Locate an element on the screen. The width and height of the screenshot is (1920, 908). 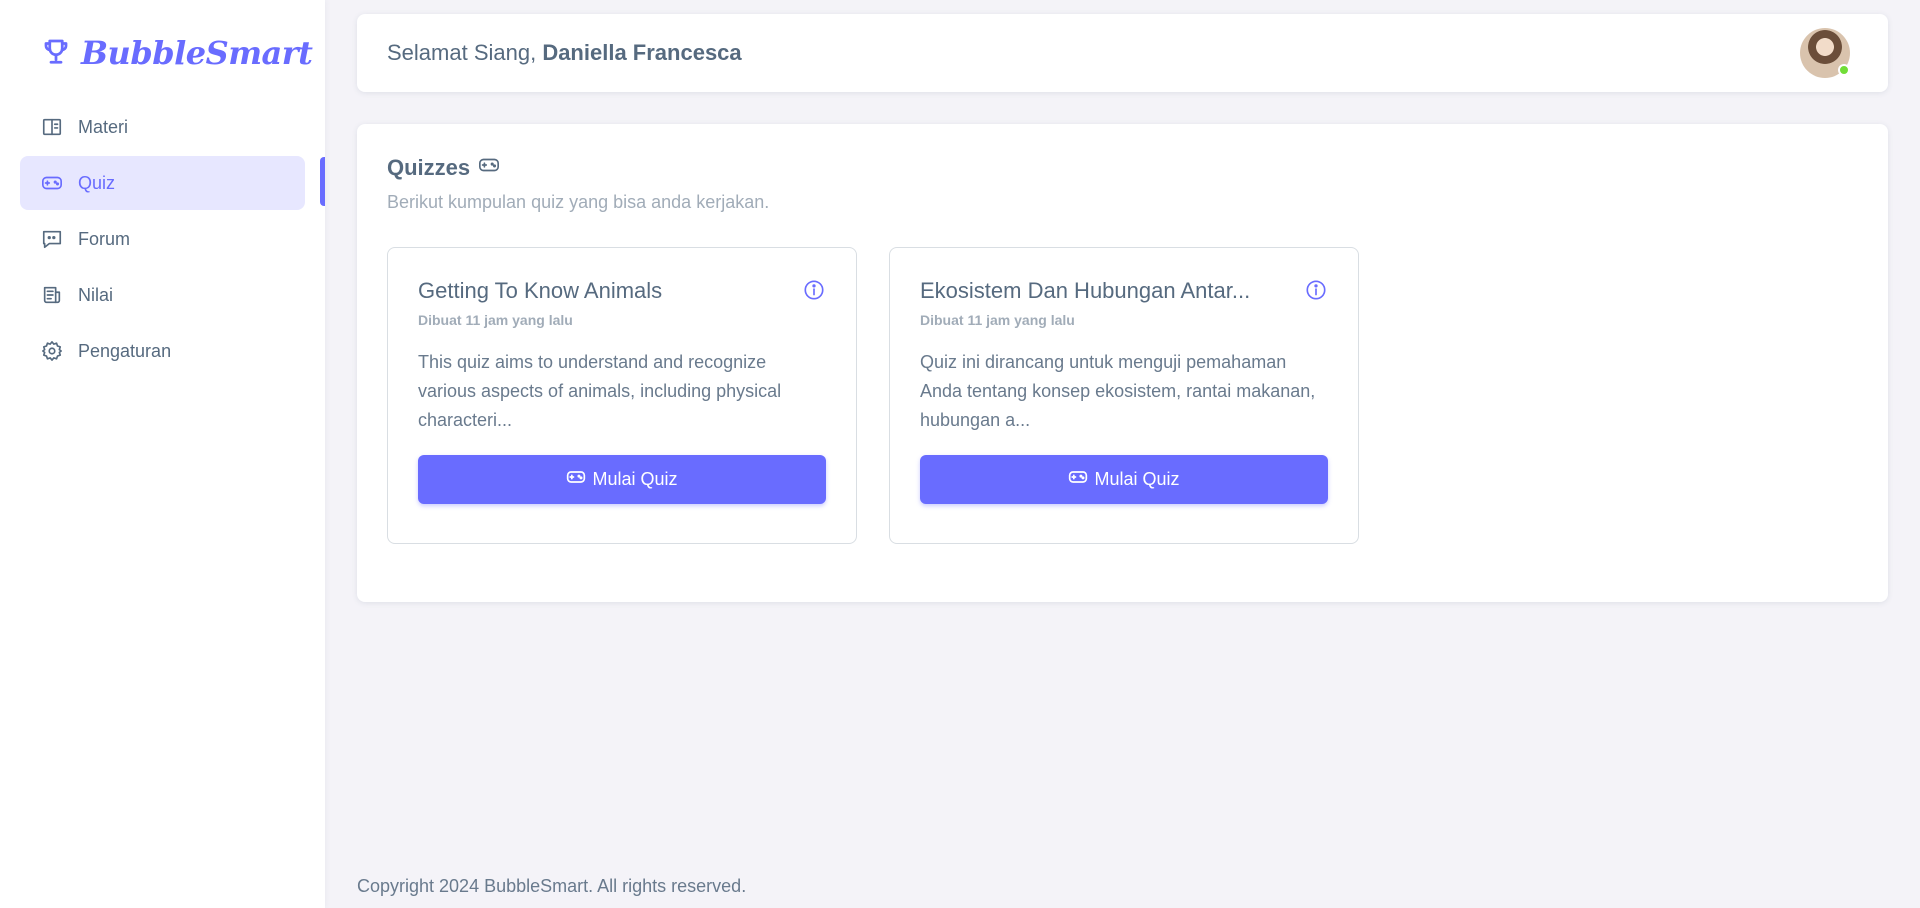
brand-name: BubbleSmart is located at coordinates (197, 53).